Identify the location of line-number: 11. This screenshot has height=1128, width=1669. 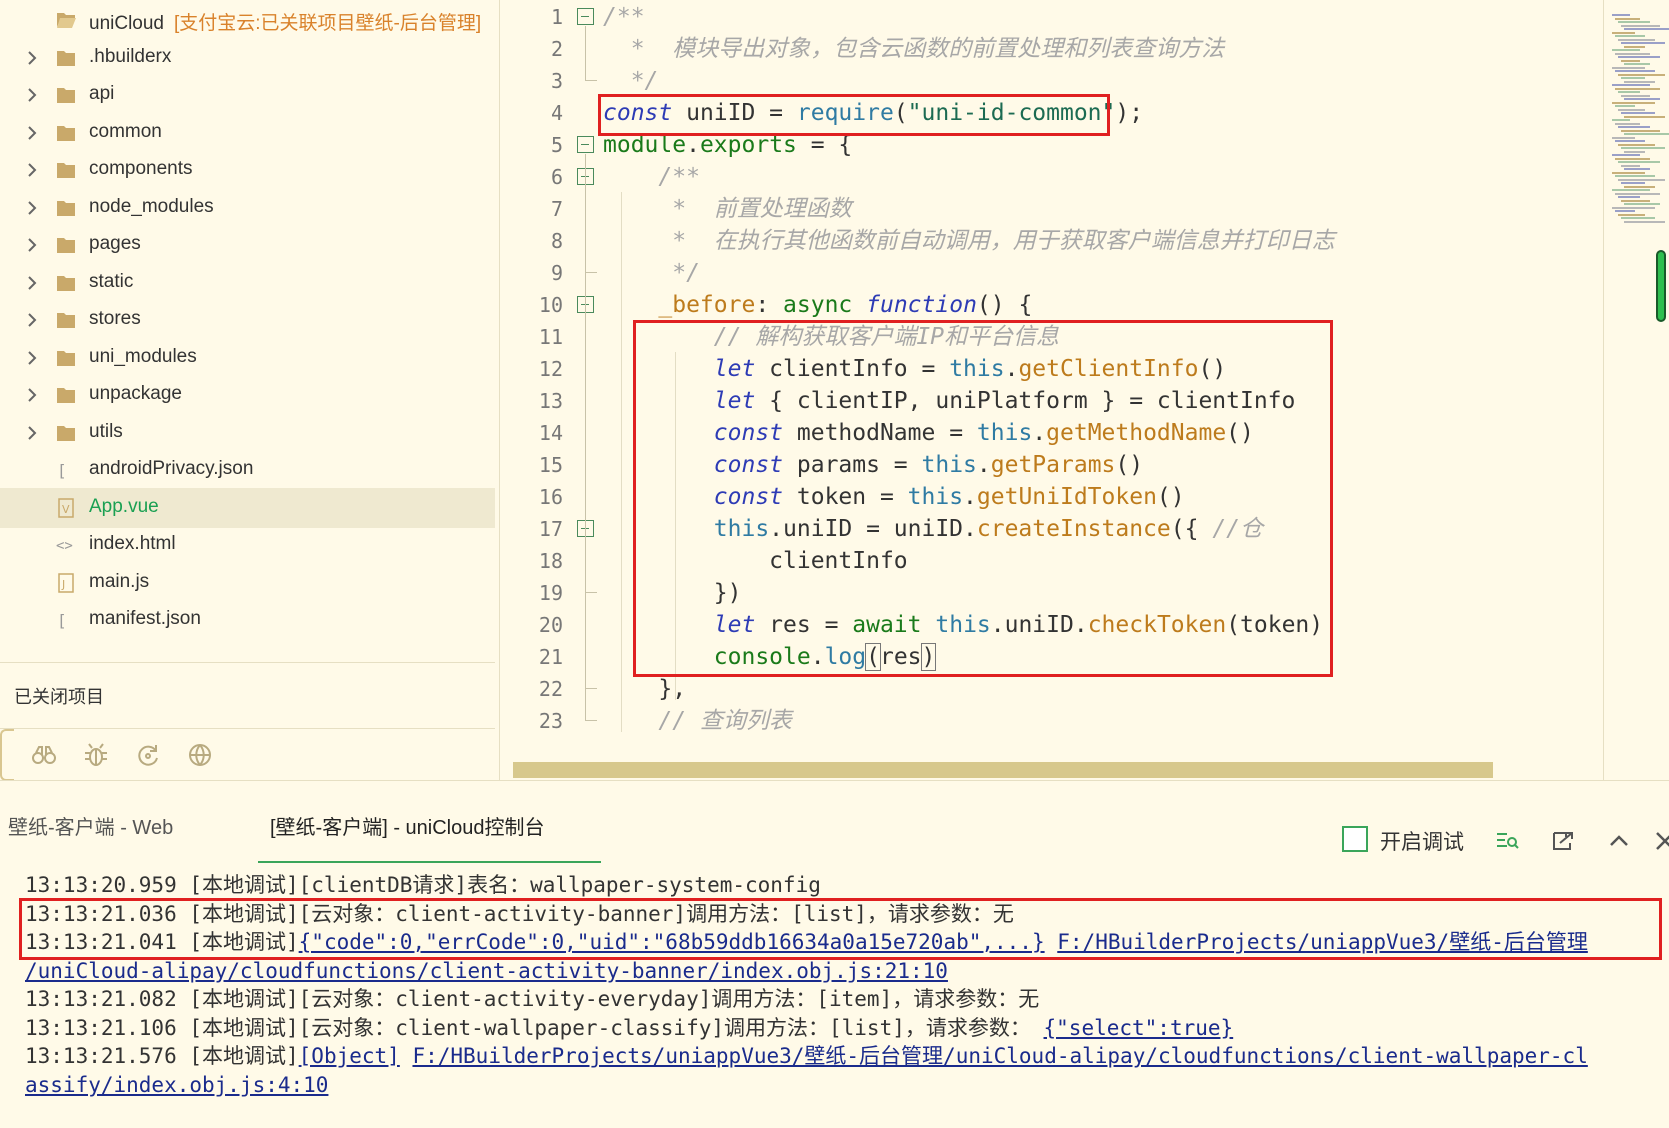
(550, 337).